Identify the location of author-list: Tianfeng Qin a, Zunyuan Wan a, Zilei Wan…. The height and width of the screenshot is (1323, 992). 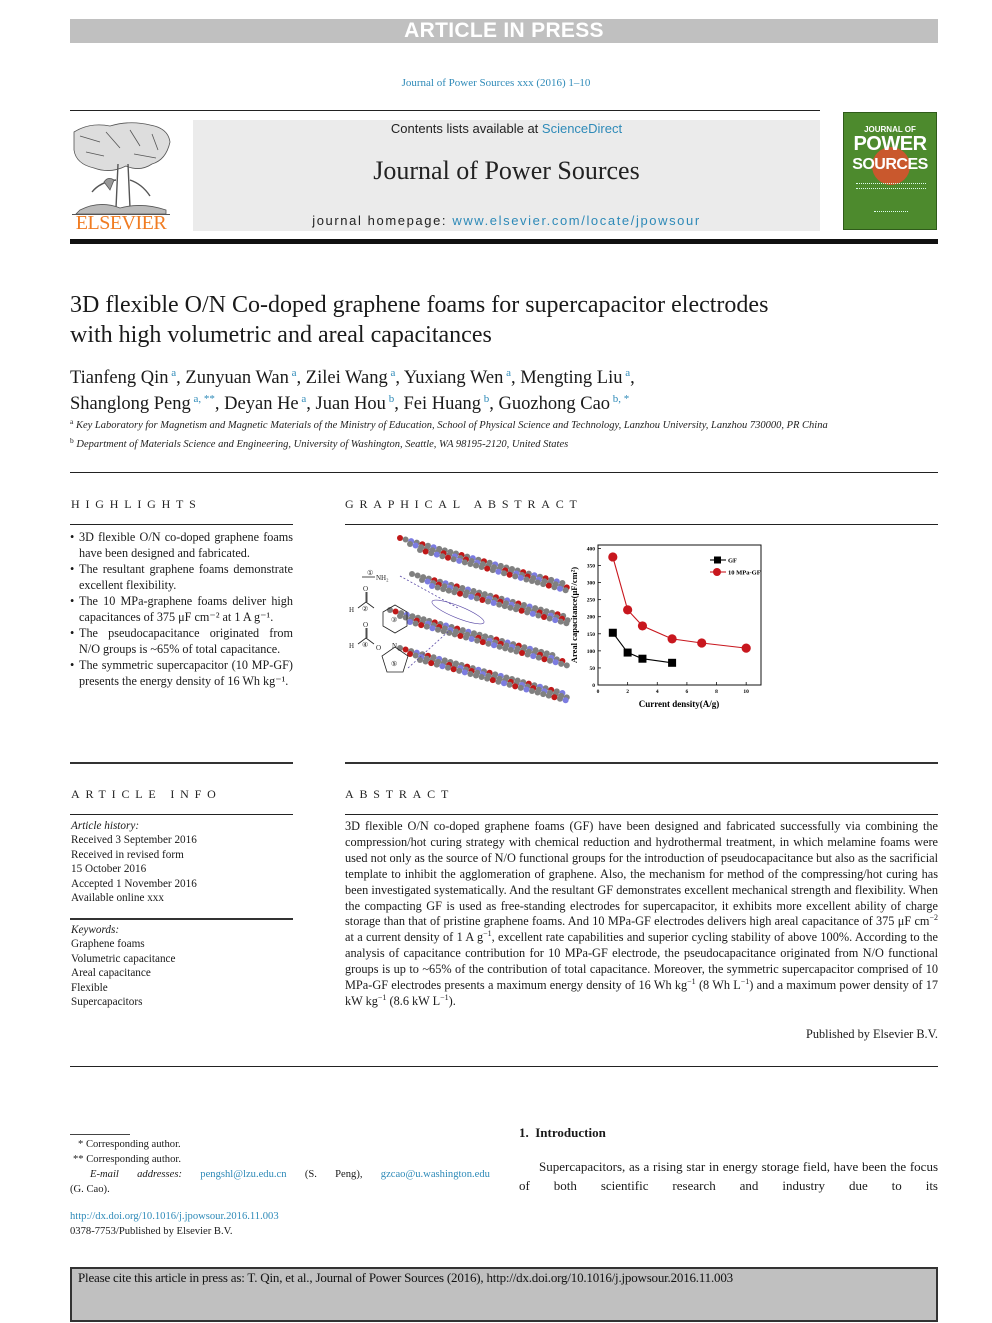
(450, 389).